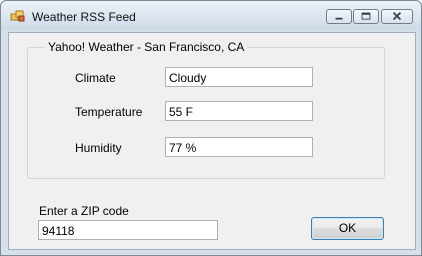 This screenshot has width=422, height=256. Describe the element at coordinates (211, 16) in the screenshot. I see `title-bar: Weather RSS Feed` at that location.